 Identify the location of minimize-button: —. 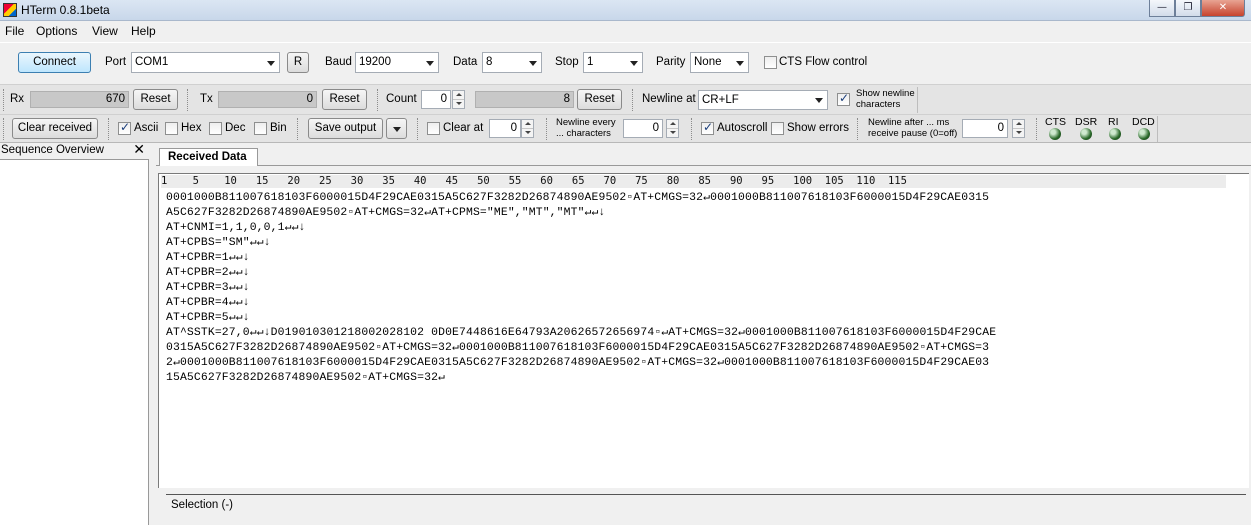
(1162, 8).